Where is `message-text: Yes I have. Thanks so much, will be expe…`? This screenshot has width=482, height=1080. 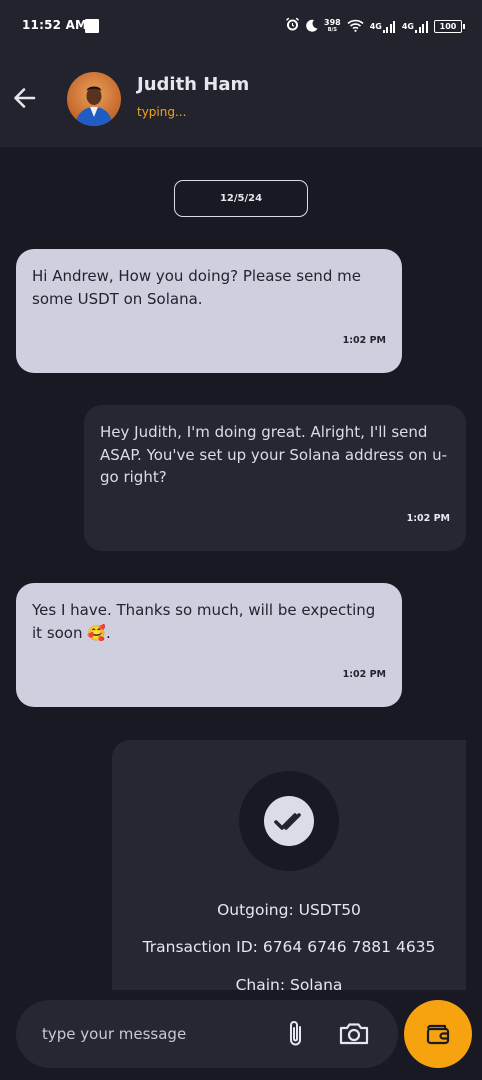
message-text: Yes I have. Thanks so much, will be expe… is located at coordinates (204, 621).